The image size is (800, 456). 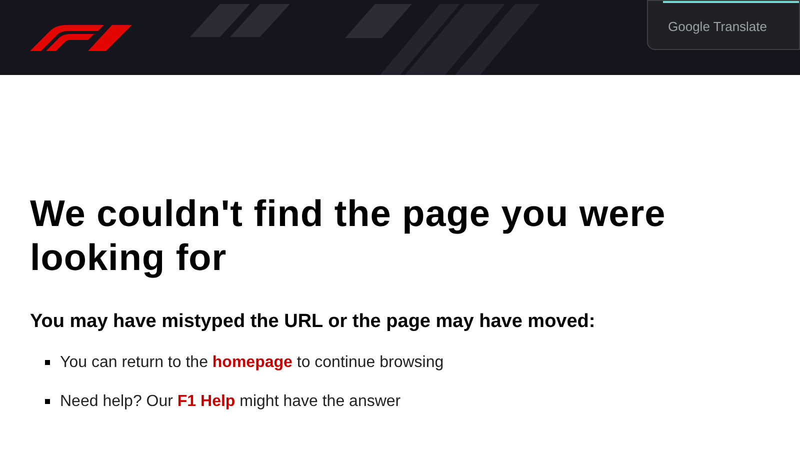 I want to click on list-item-text: You can return to the homepage to continue browsing, so click(x=252, y=362).